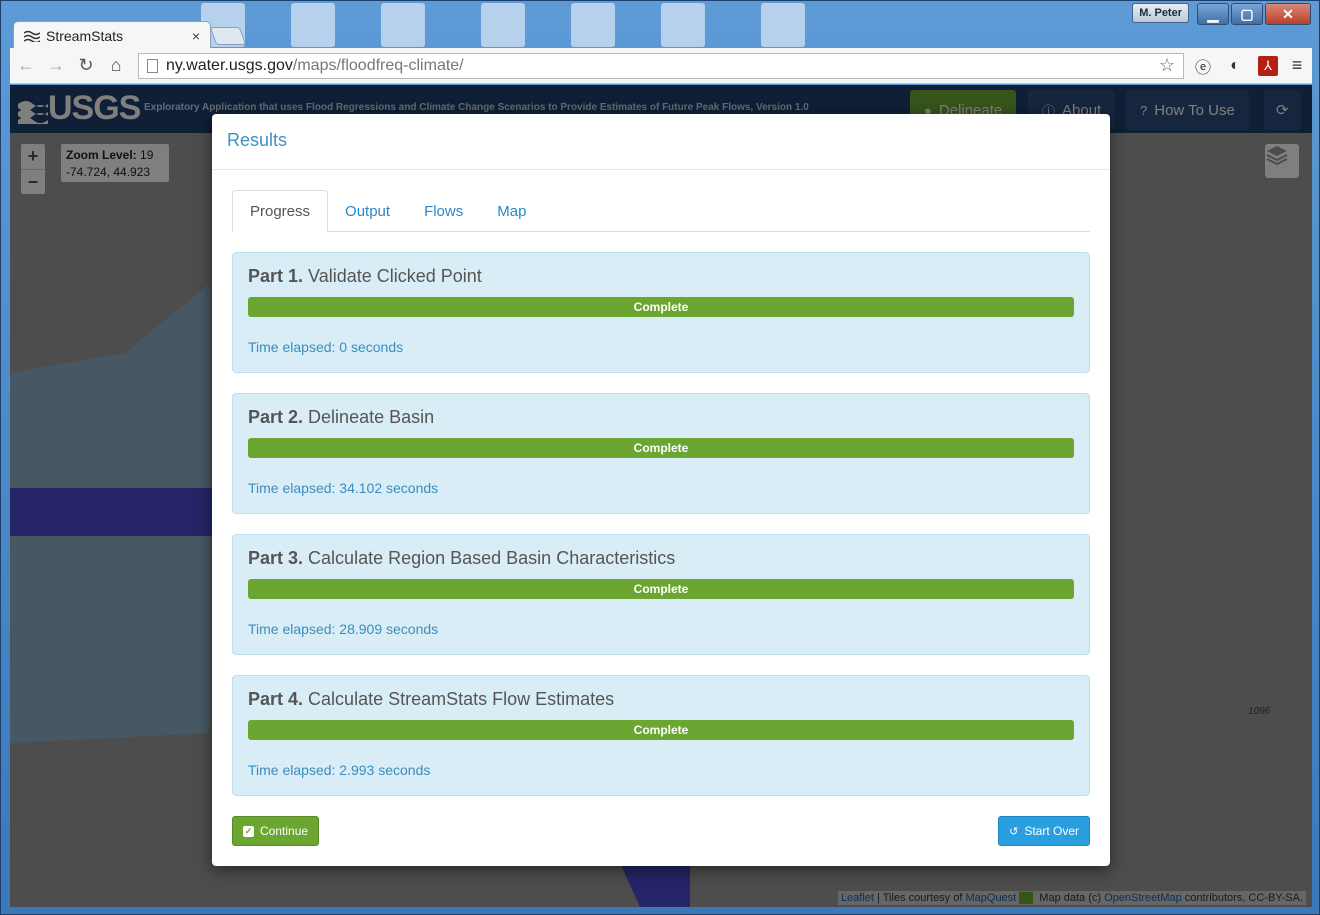 The width and height of the screenshot is (1320, 915). Describe the element at coordinates (661, 211) in the screenshot. I see `results-tabs: Progress Output Flows Map` at that location.